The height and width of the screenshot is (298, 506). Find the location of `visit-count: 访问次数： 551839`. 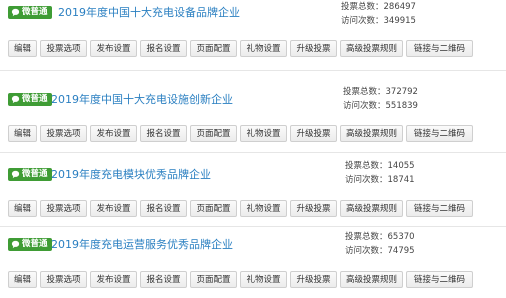

visit-count: 访问次数： 551839 is located at coordinates (380, 106).